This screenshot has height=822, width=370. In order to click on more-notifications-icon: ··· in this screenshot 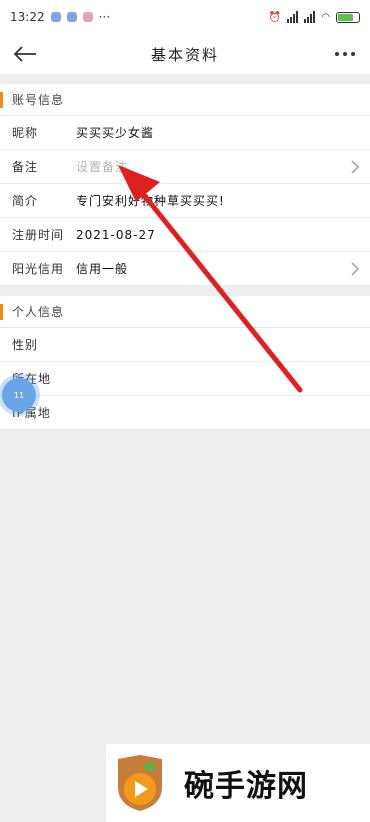, I will do `click(104, 17)`.